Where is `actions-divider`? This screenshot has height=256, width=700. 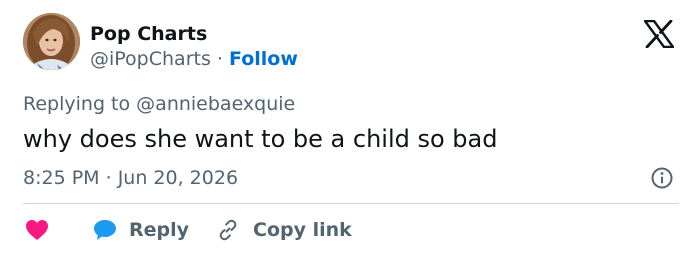
actions-divider is located at coordinates (351, 203).